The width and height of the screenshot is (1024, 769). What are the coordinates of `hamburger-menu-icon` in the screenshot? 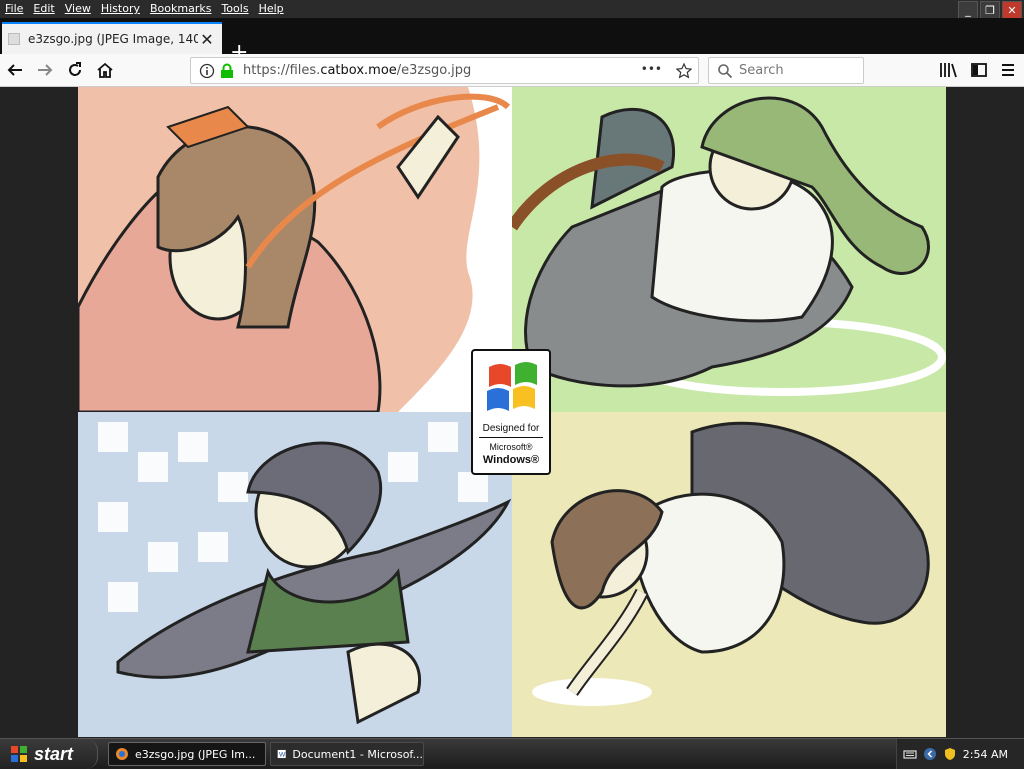 It's located at (1008, 70).